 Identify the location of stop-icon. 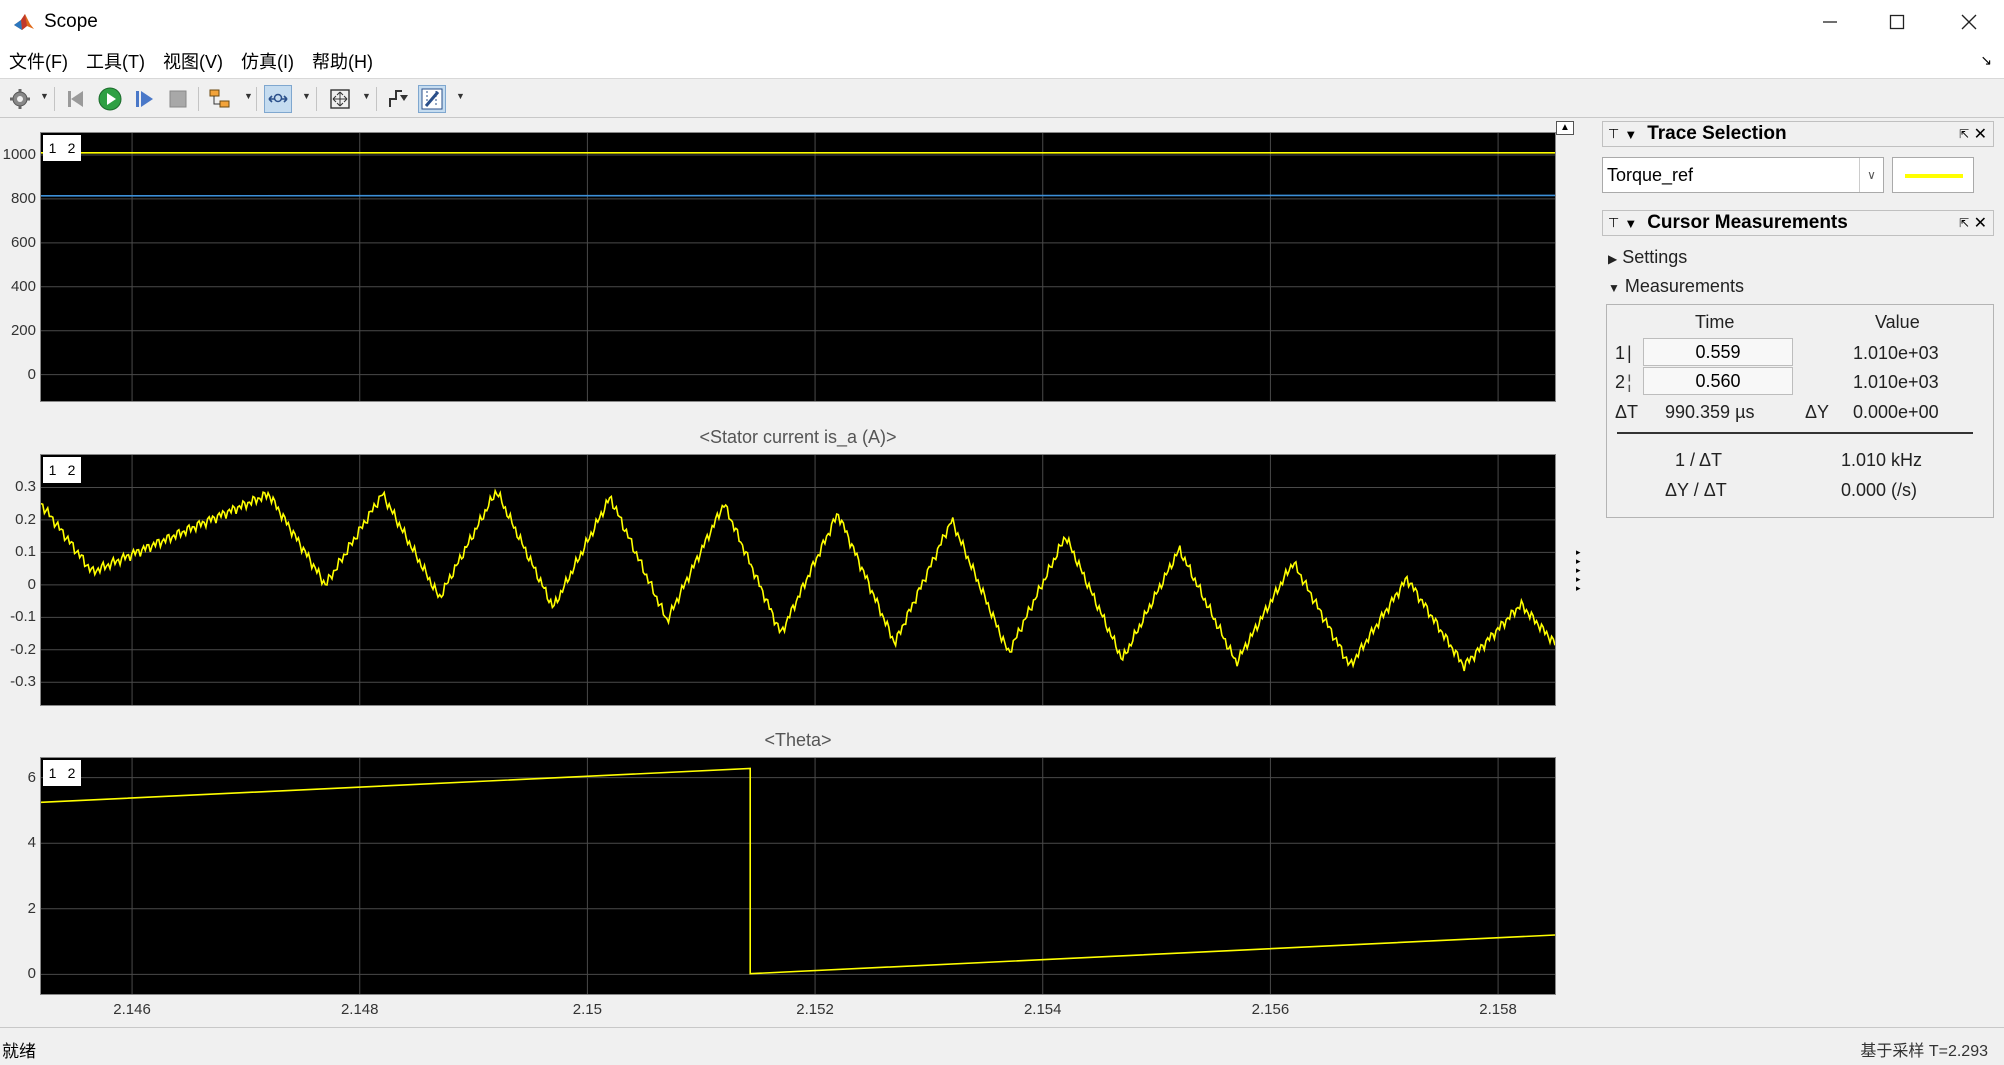
(178, 99).